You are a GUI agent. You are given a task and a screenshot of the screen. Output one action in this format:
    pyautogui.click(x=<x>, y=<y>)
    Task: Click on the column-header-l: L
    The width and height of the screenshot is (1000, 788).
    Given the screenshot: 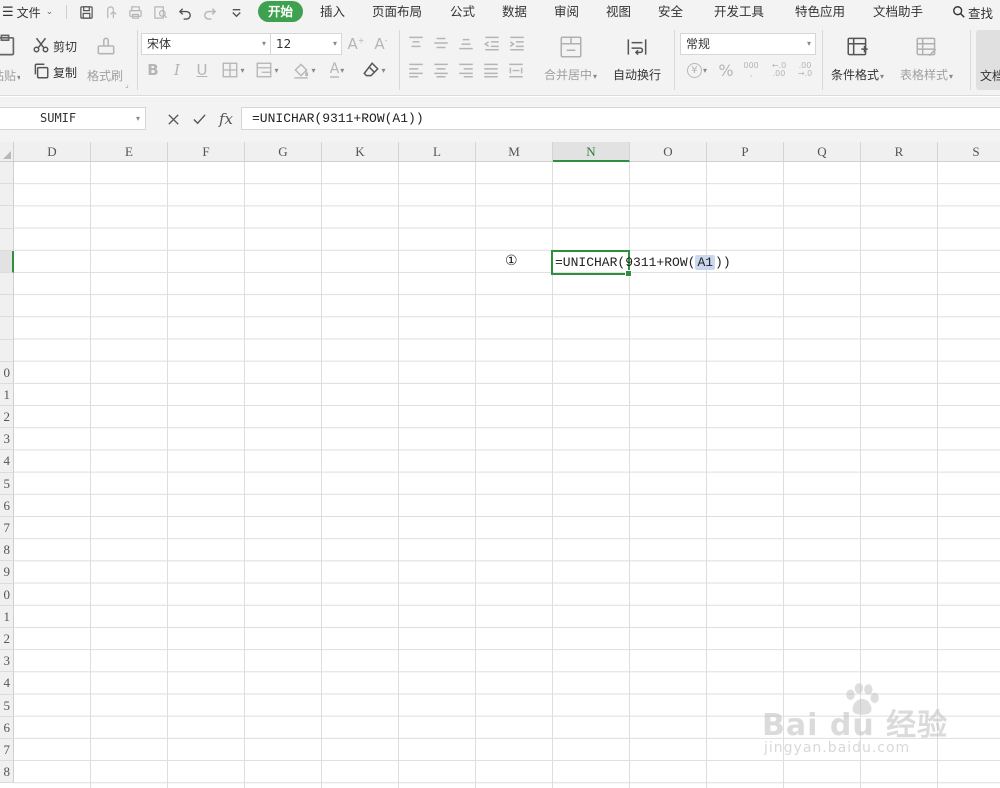 What is the action you would take?
    pyautogui.click(x=437, y=152)
    